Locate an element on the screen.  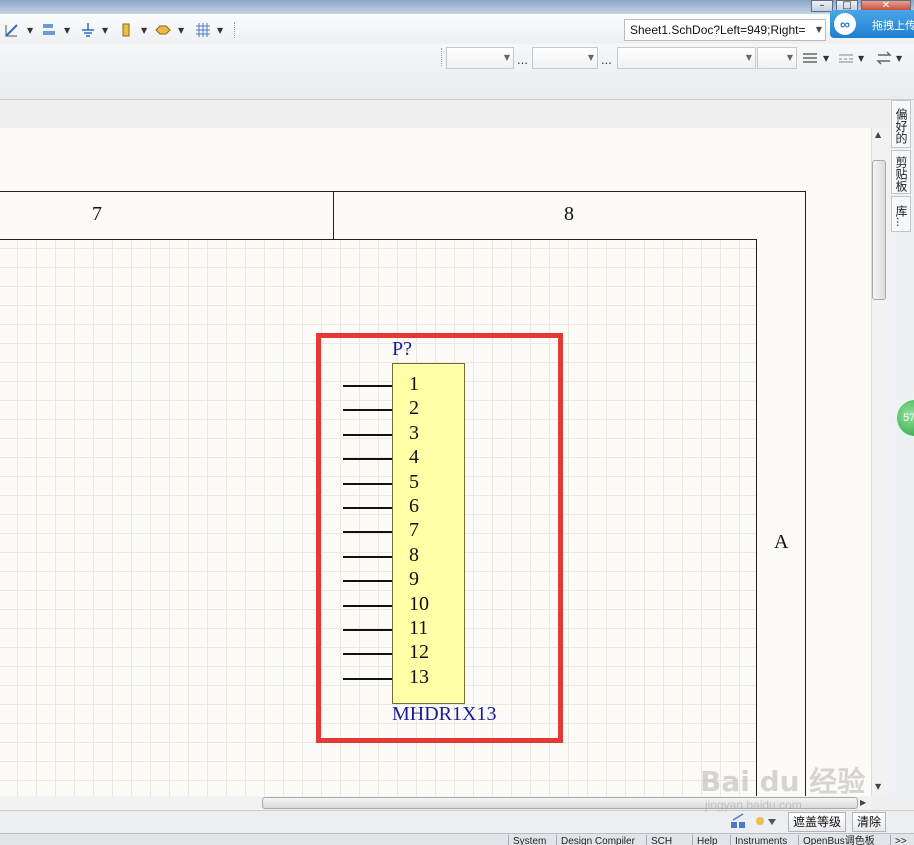
component-designator: P? is located at coordinates (402, 349).